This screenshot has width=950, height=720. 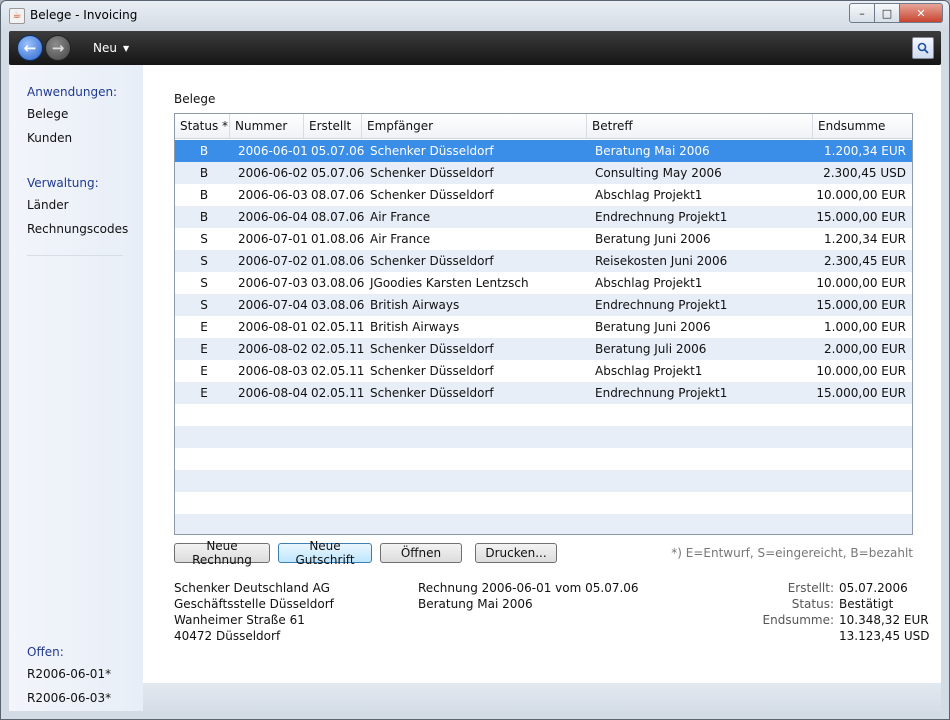 I want to click on search-button, so click(x=923, y=48).